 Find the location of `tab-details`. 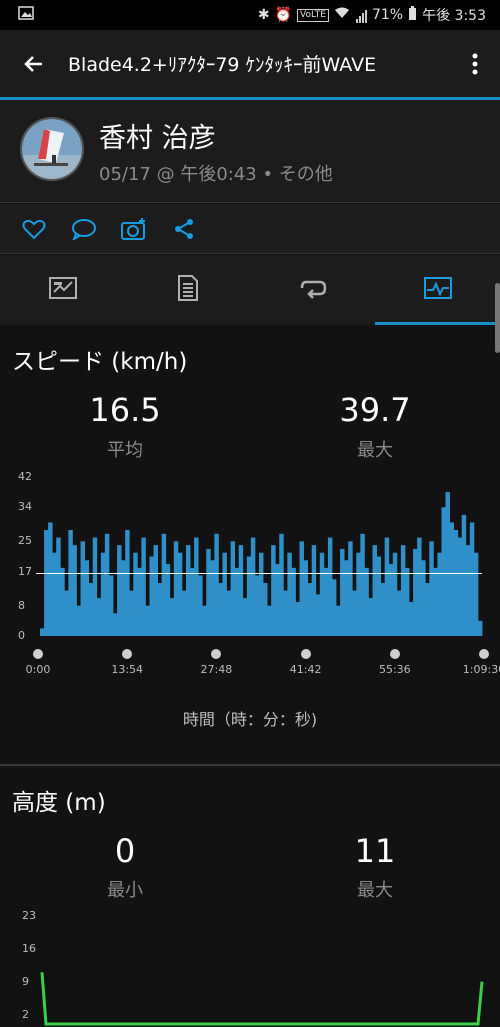

tab-details is located at coordinates (187, 290).